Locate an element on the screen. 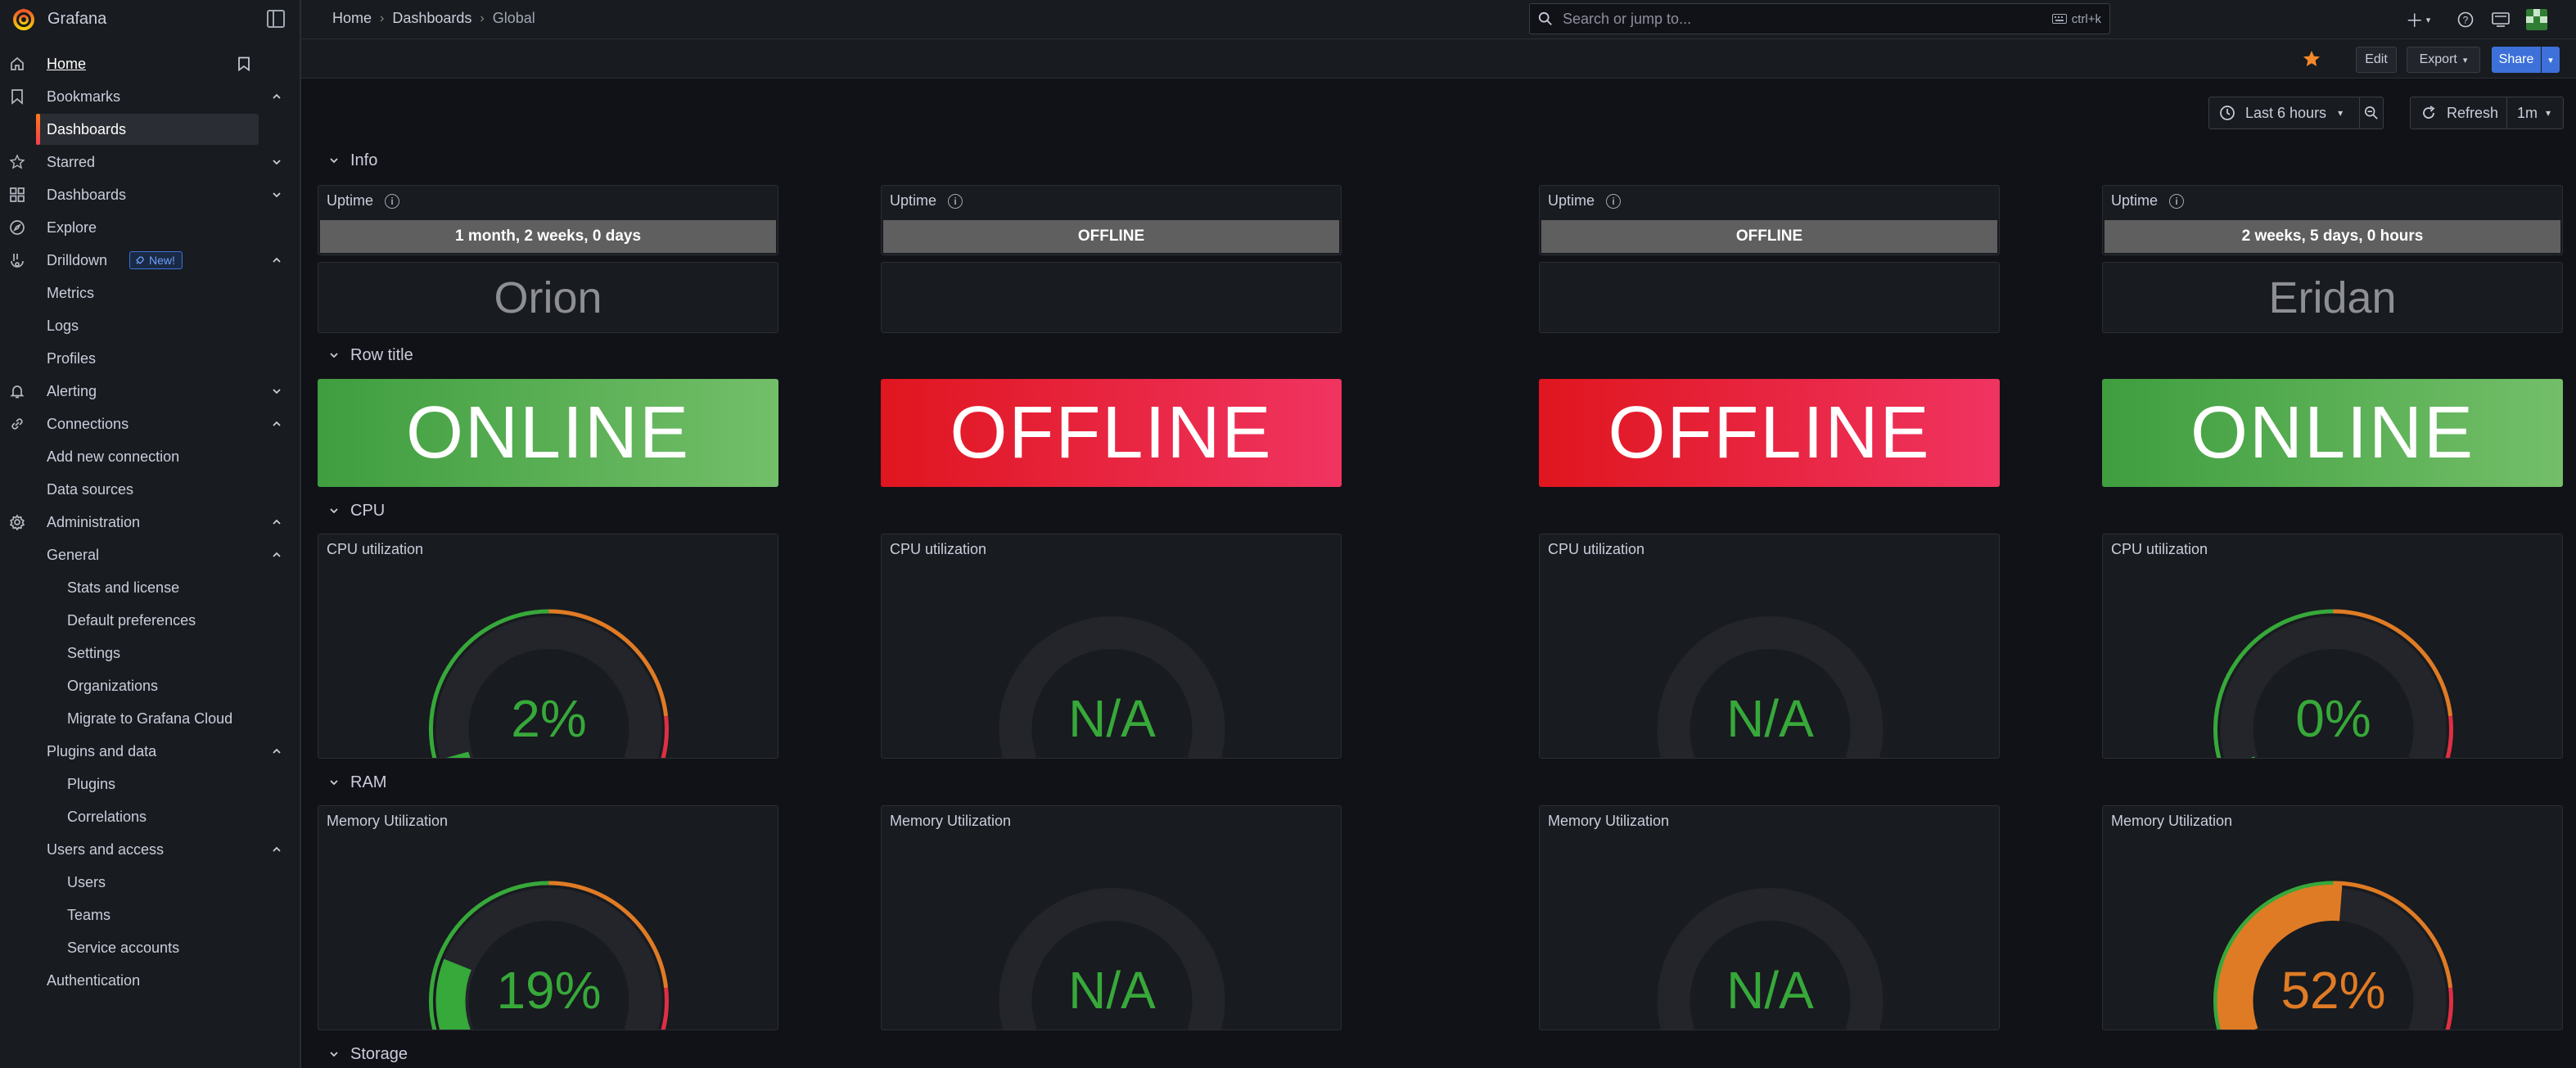 The width and height of the screenshot is (2576, 1068). sidebar-item-label: Connections is located at coordinates (88, 424).